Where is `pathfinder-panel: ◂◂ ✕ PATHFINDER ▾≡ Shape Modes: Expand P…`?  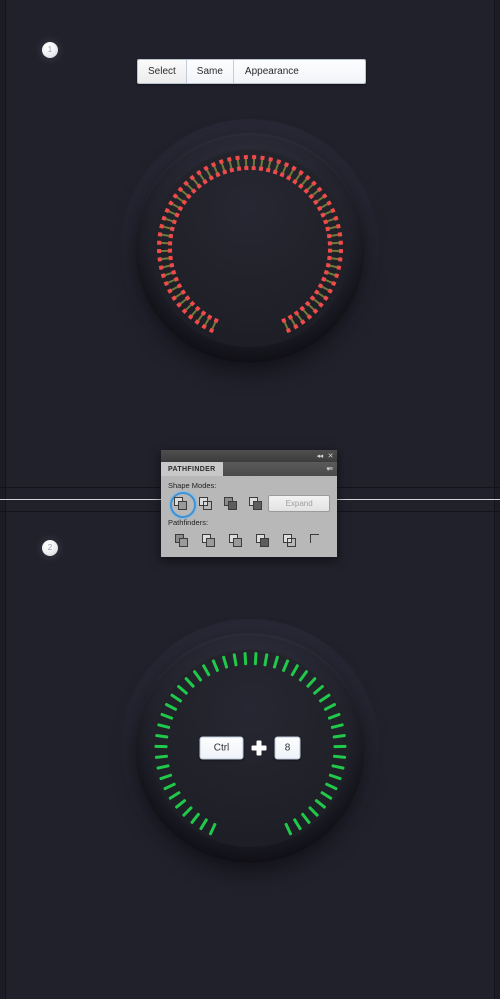
pathfinder-panel: ◂◂ ✕ PATHFINDER ▾≡ Shape Modes: Expand P… is located at coordinates (249, 503).